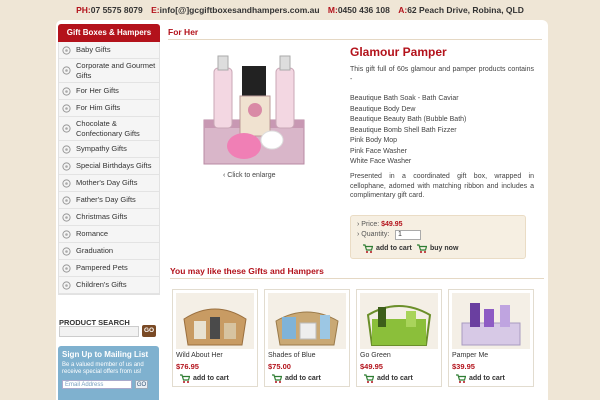 This screenshot has height=400, width=600. I want to click on product-price: › Price: $49.95, so click(380, 224).